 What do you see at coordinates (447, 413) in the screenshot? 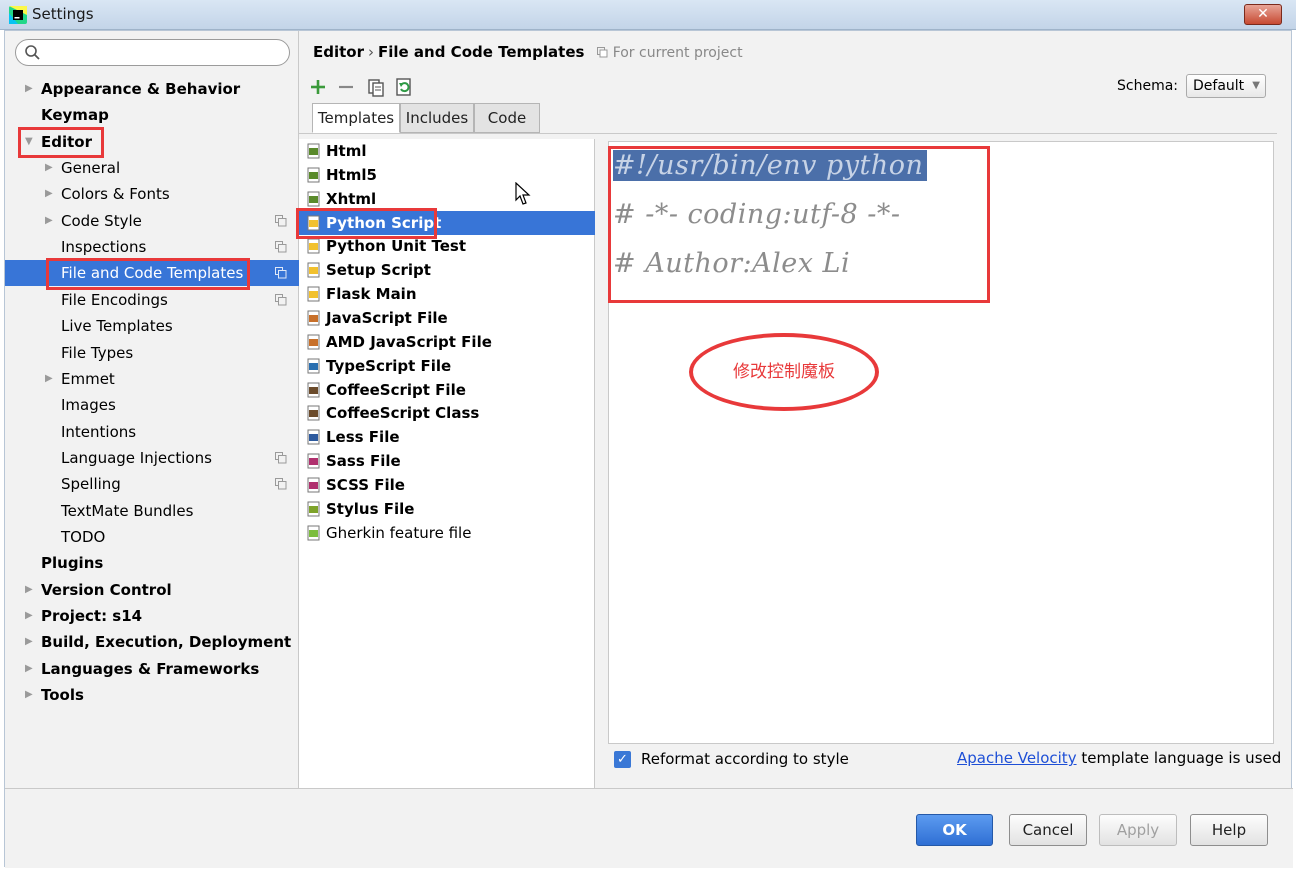
I see `template-item-coffeescript-class: CoffeeScript Class` at bounding box center [447, 413].